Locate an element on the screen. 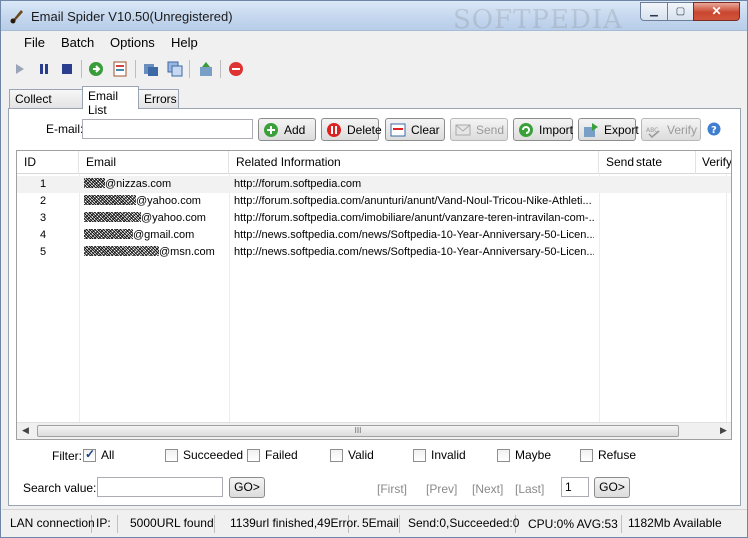  tab-email-list: Email List is located at coordinates (110, 101).